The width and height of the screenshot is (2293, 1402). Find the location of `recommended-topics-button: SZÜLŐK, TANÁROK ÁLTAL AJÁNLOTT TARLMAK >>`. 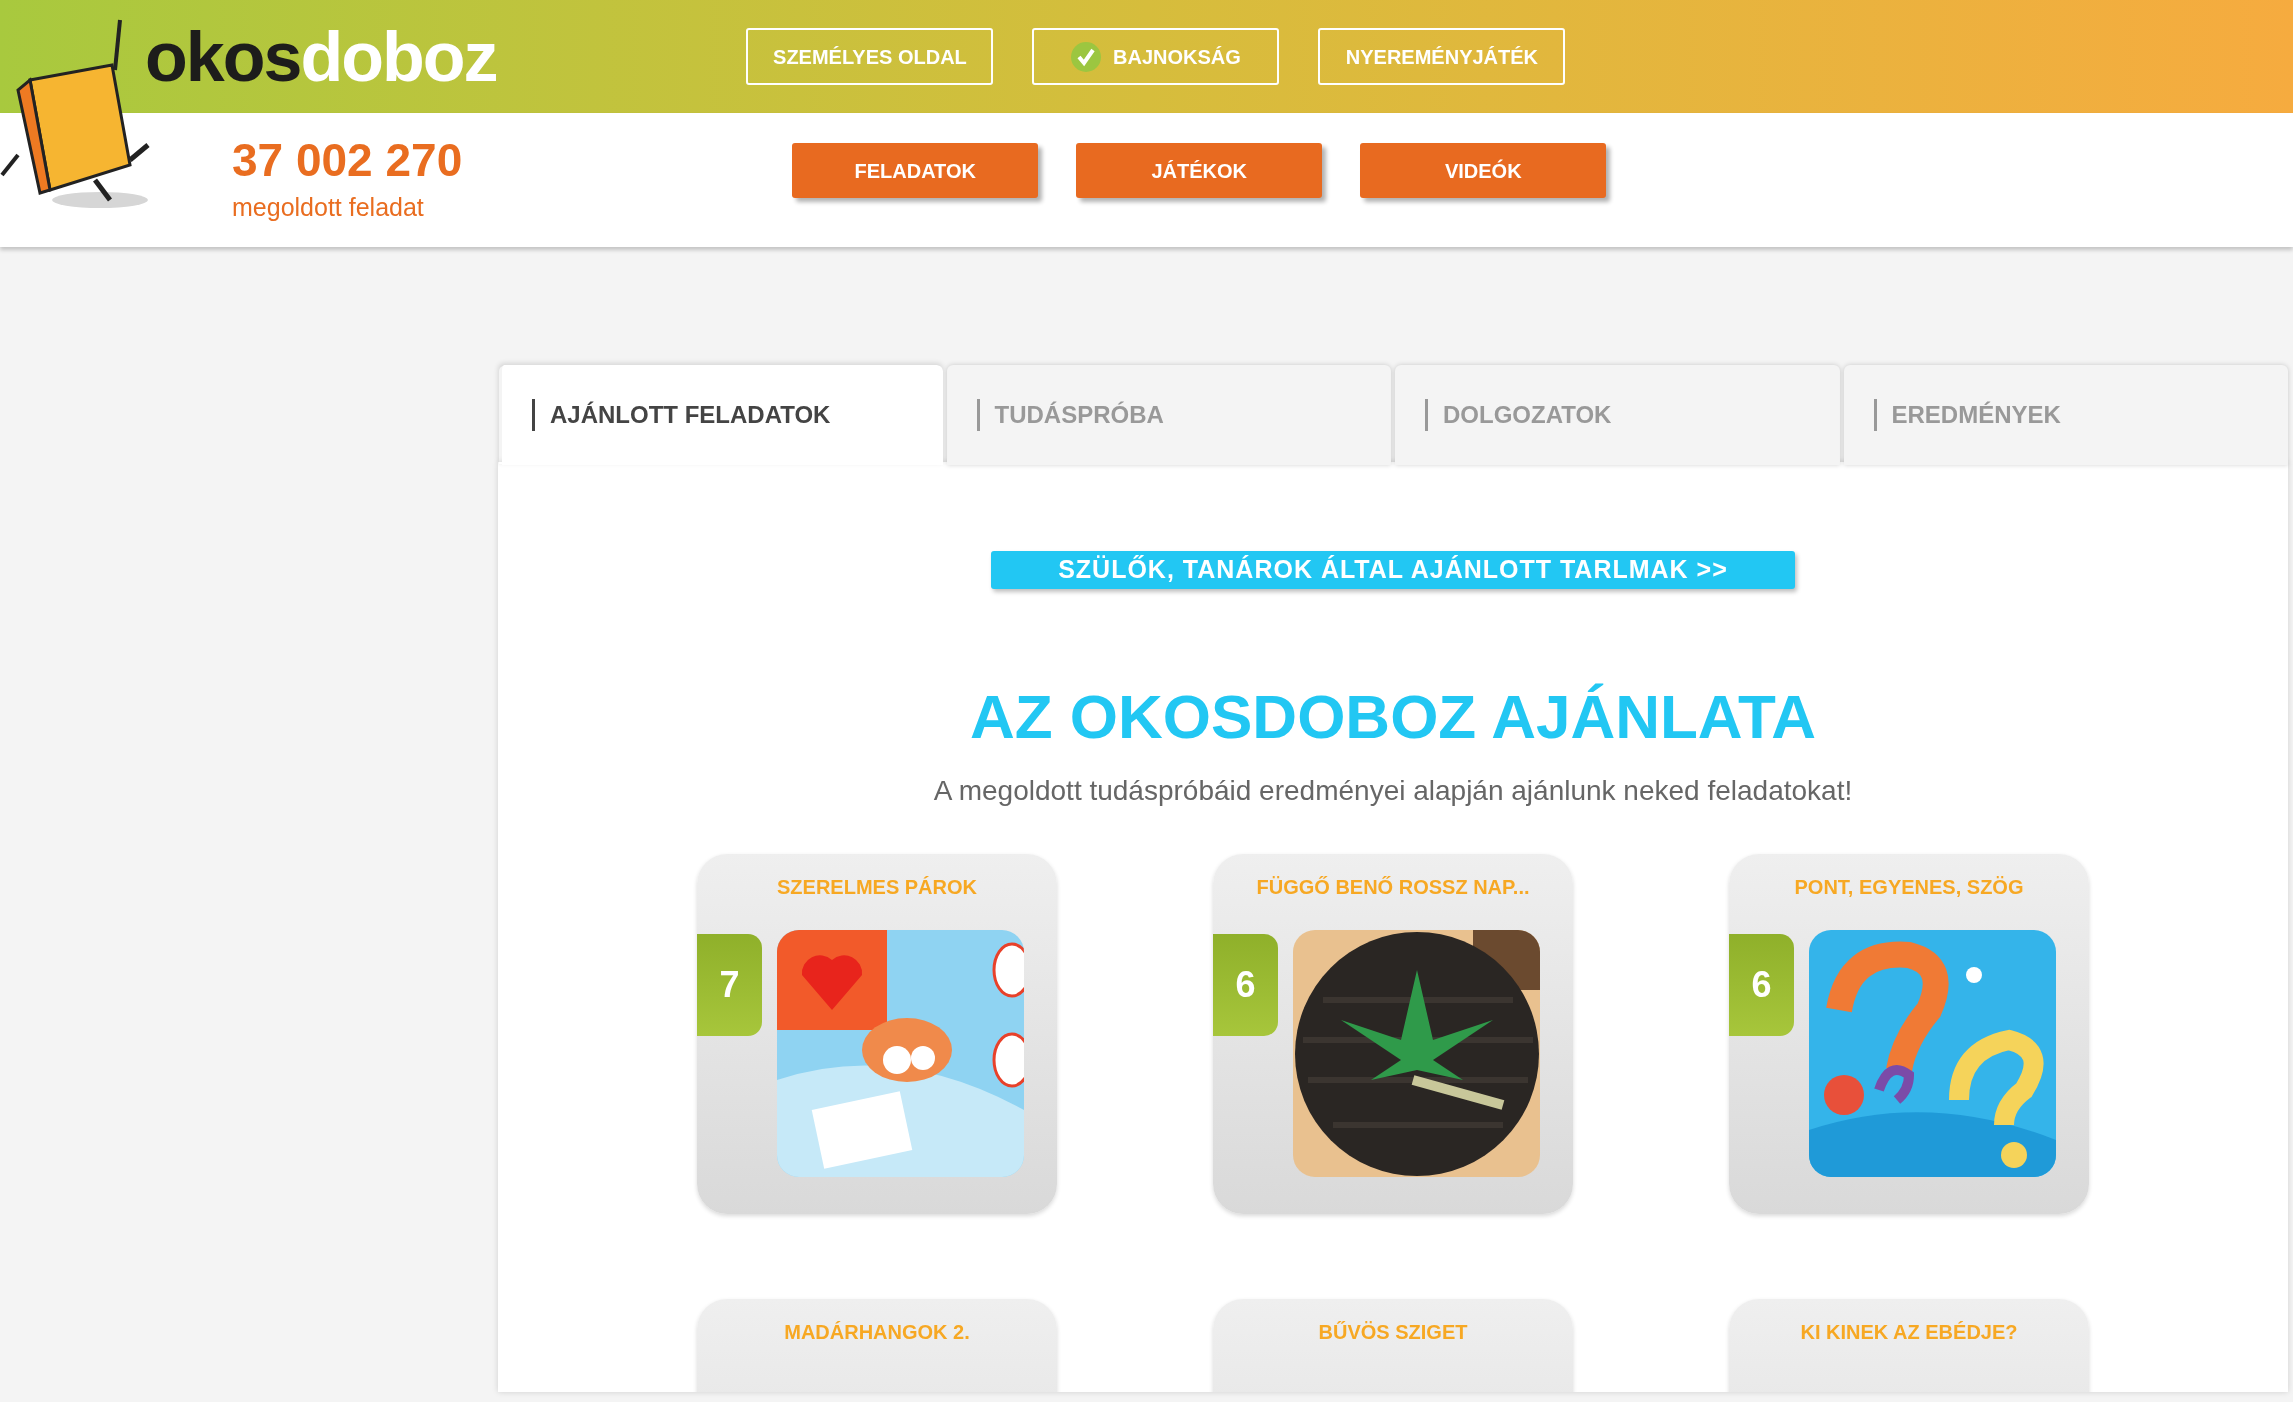

recommended-topics-button: SZÜLŐK, TANÁROK ÁLTAL AJÁNLOTT TARLMAK >> is located at coordinates (1393, 570).